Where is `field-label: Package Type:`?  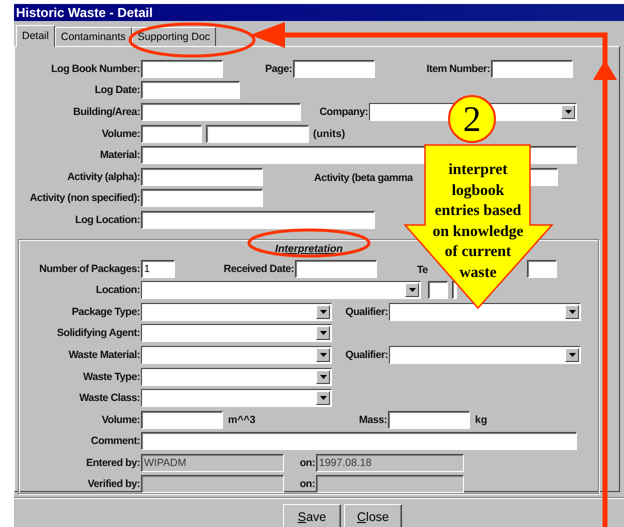 field-label: Package Type: is located at coordinates (105, 312).